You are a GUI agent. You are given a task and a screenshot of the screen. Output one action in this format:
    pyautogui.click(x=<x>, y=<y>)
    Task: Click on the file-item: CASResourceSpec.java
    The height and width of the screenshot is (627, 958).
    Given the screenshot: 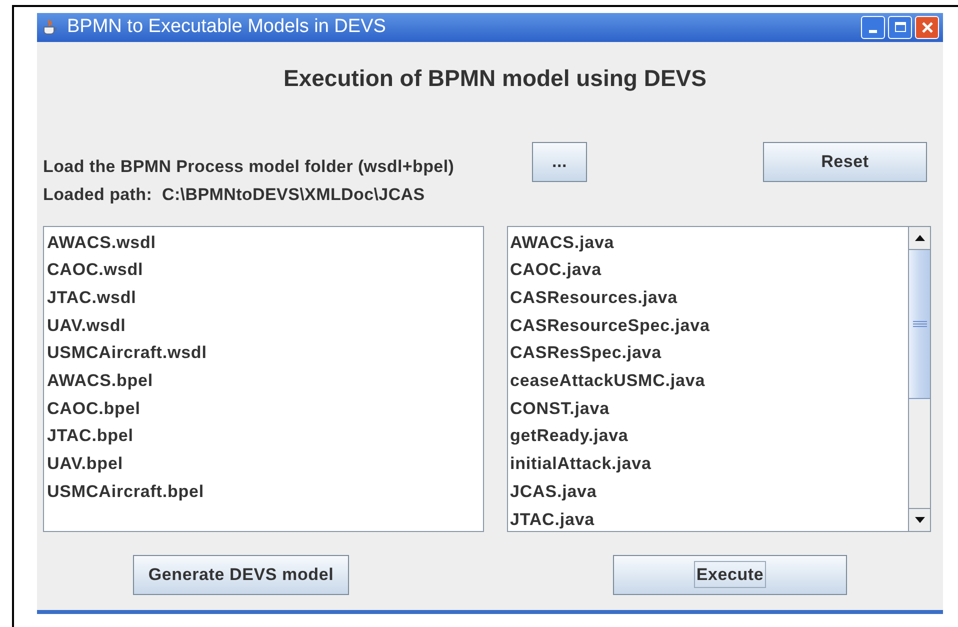 What is the action you would take?
    pyautogui.click(x=709, y=326)
    